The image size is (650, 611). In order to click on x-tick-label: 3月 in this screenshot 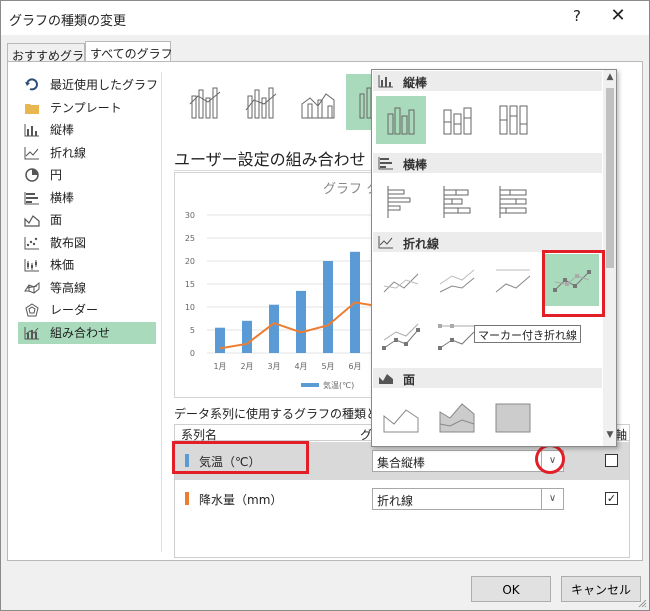, I will do `click(273, 366)`.